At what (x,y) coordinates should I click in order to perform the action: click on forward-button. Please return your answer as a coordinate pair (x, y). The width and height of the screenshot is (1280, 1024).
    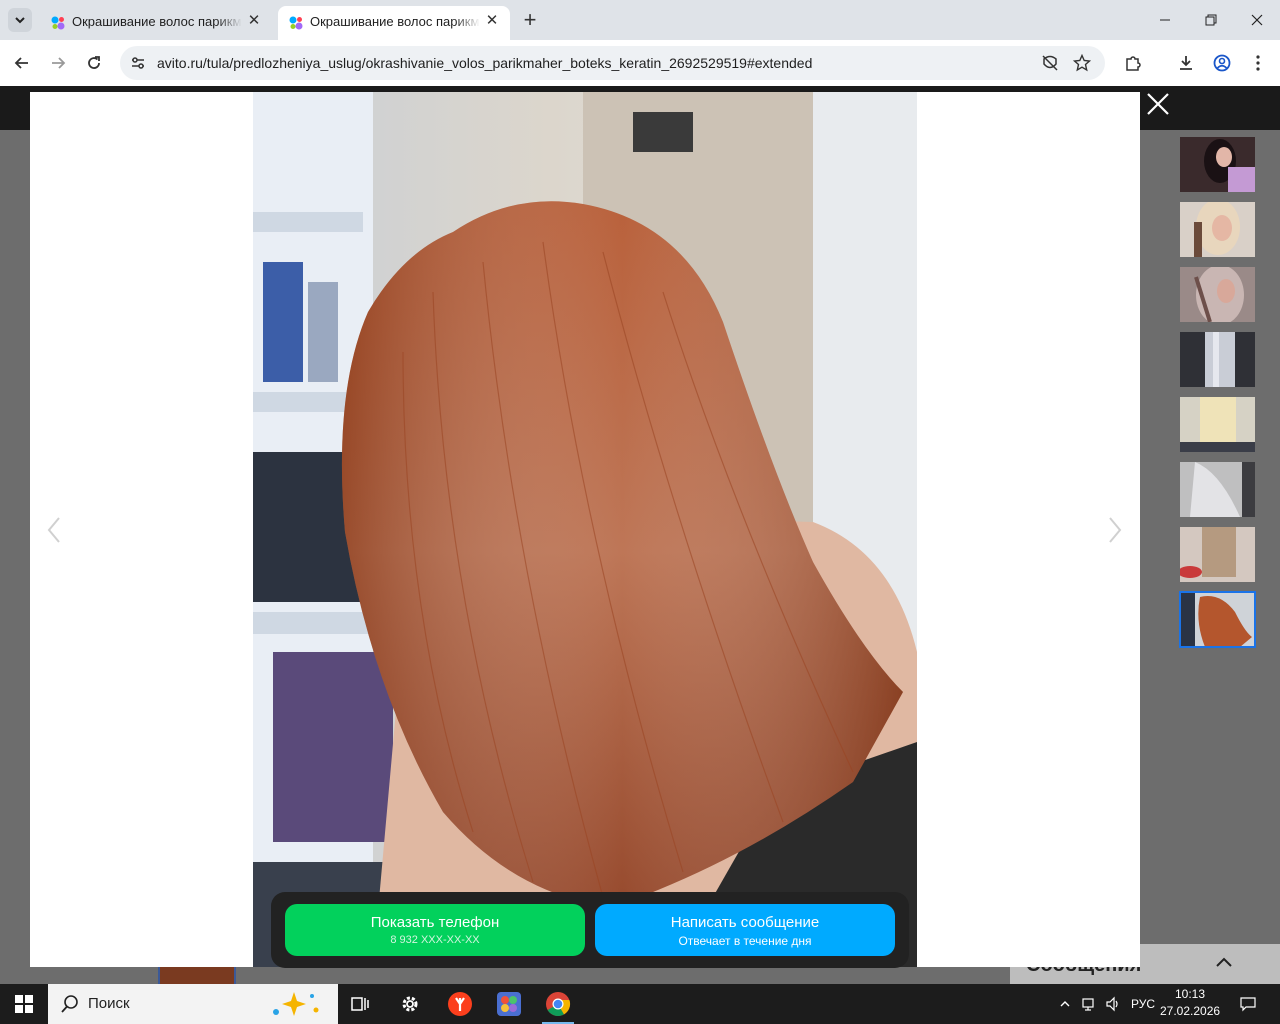
    Looking at the image, I should click on (58, 63).